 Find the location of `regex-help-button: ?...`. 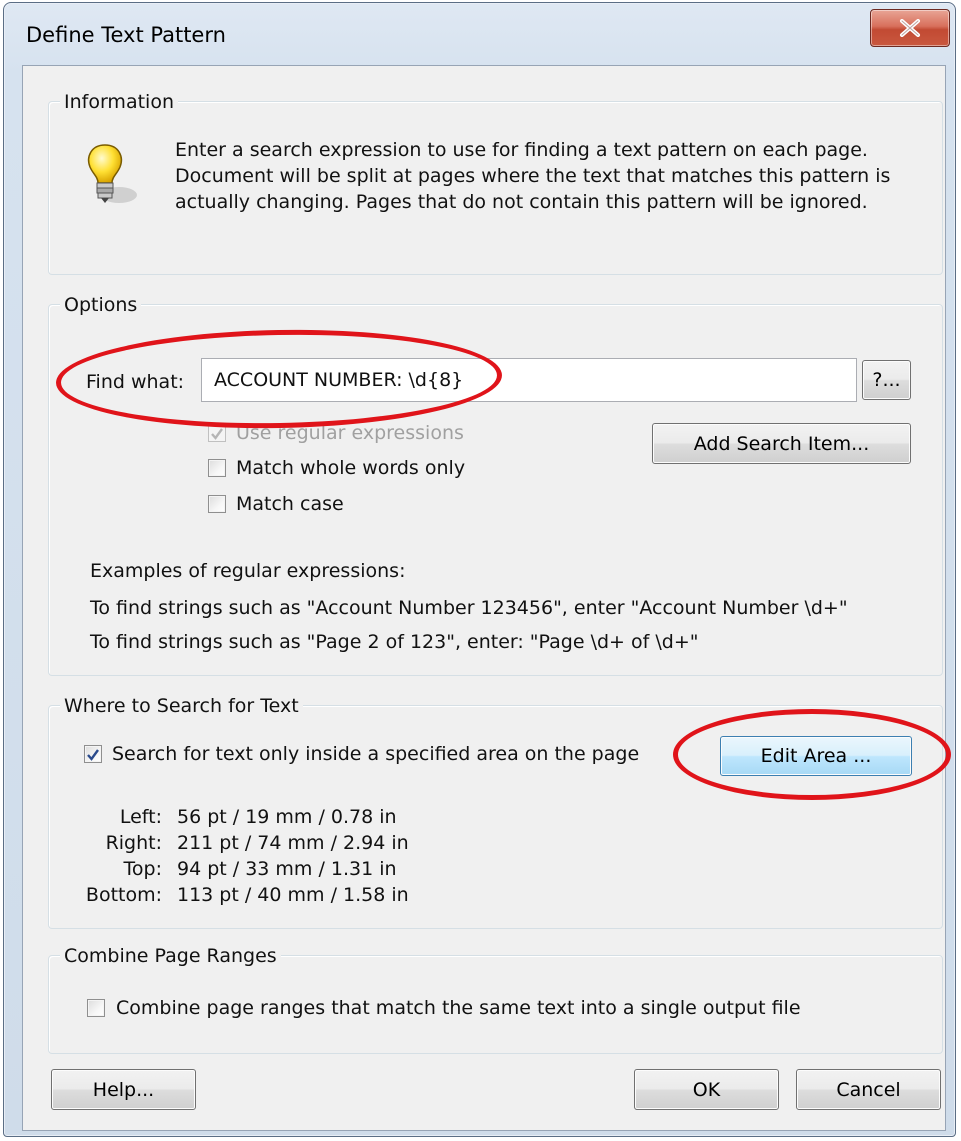

regex-help-button: ?... is located at coordinates (886, 380).